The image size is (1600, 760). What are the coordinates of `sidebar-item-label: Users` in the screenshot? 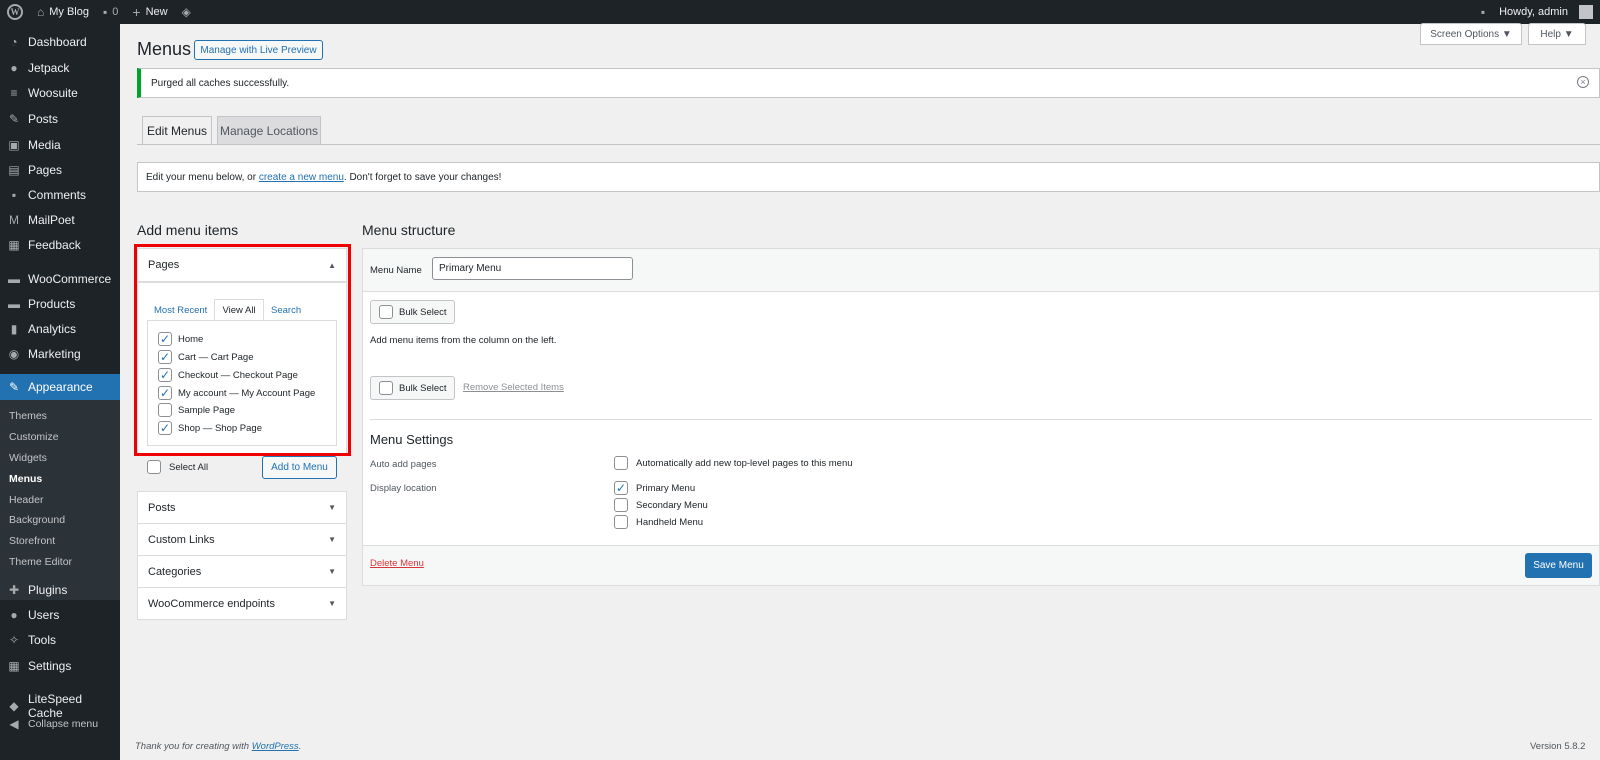 It's located at (44, 615).